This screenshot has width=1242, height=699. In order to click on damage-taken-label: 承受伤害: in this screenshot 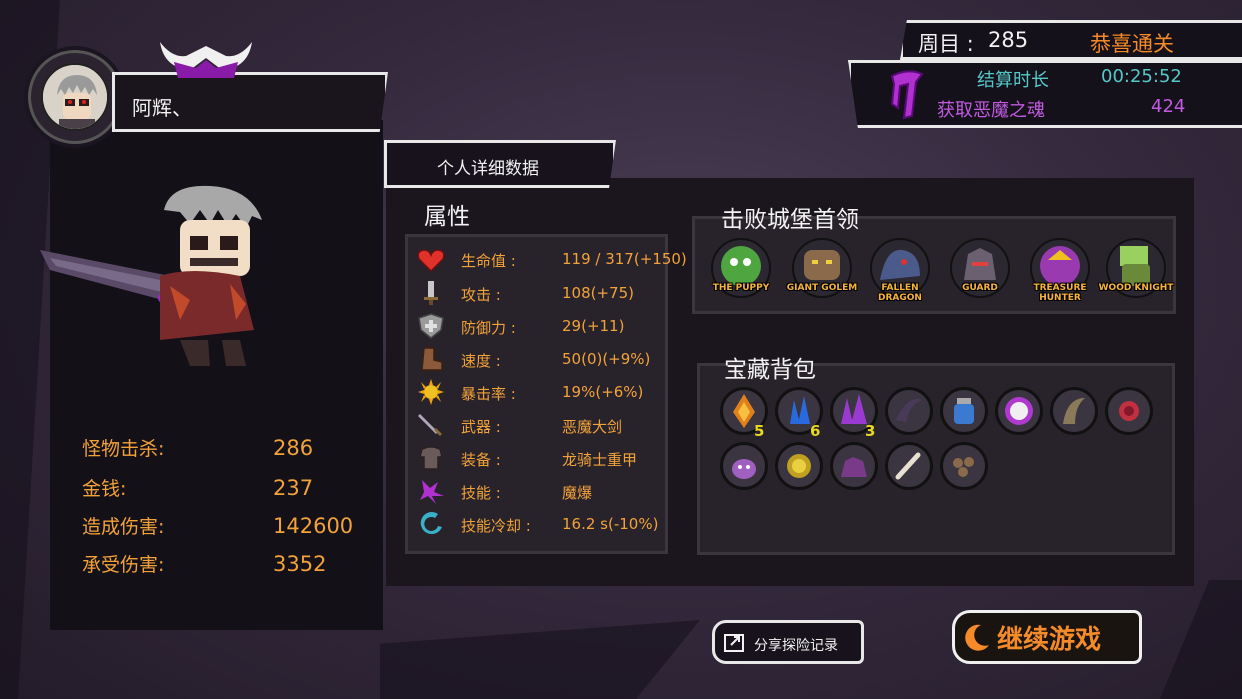, I will do `click(123, 565)`.